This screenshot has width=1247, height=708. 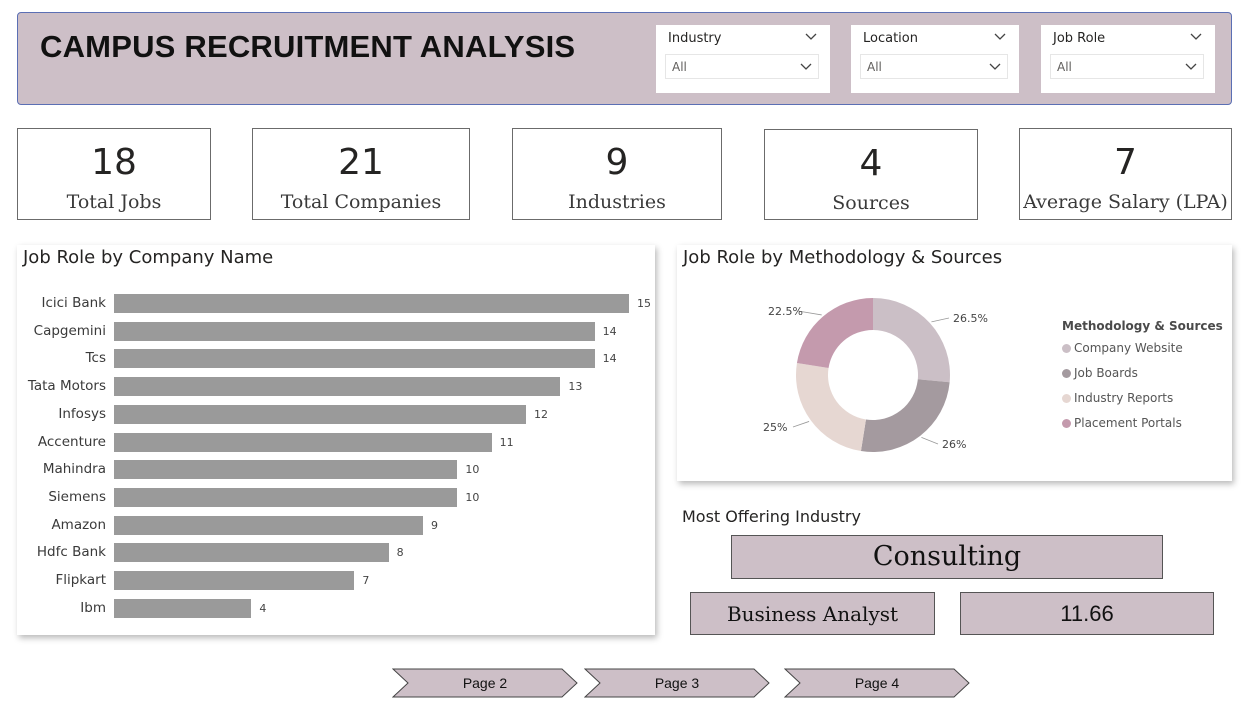 I want to click on donut-percent-label: 25%, so click(x=775, y=427).